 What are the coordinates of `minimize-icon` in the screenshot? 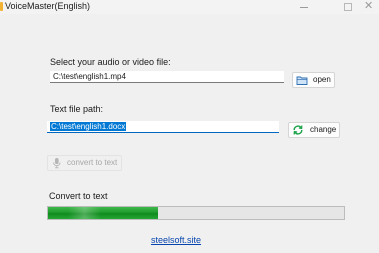 It's located at (304, 7).